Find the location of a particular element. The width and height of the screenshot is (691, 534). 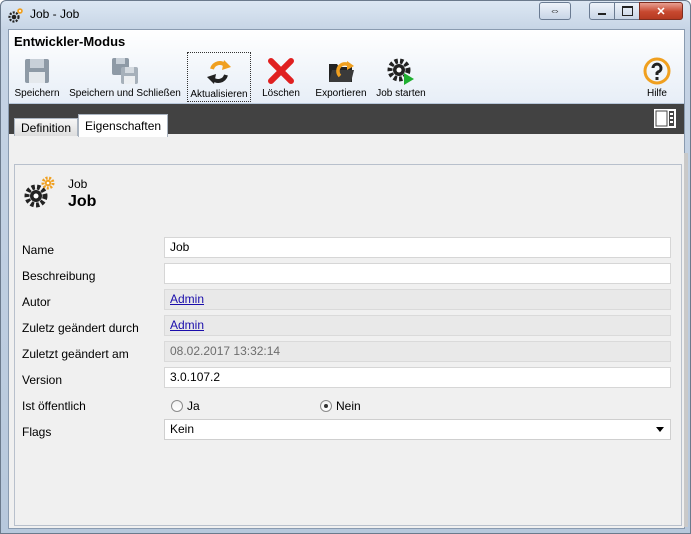

floppy-disk-icon is located at coordinates (37, 71).